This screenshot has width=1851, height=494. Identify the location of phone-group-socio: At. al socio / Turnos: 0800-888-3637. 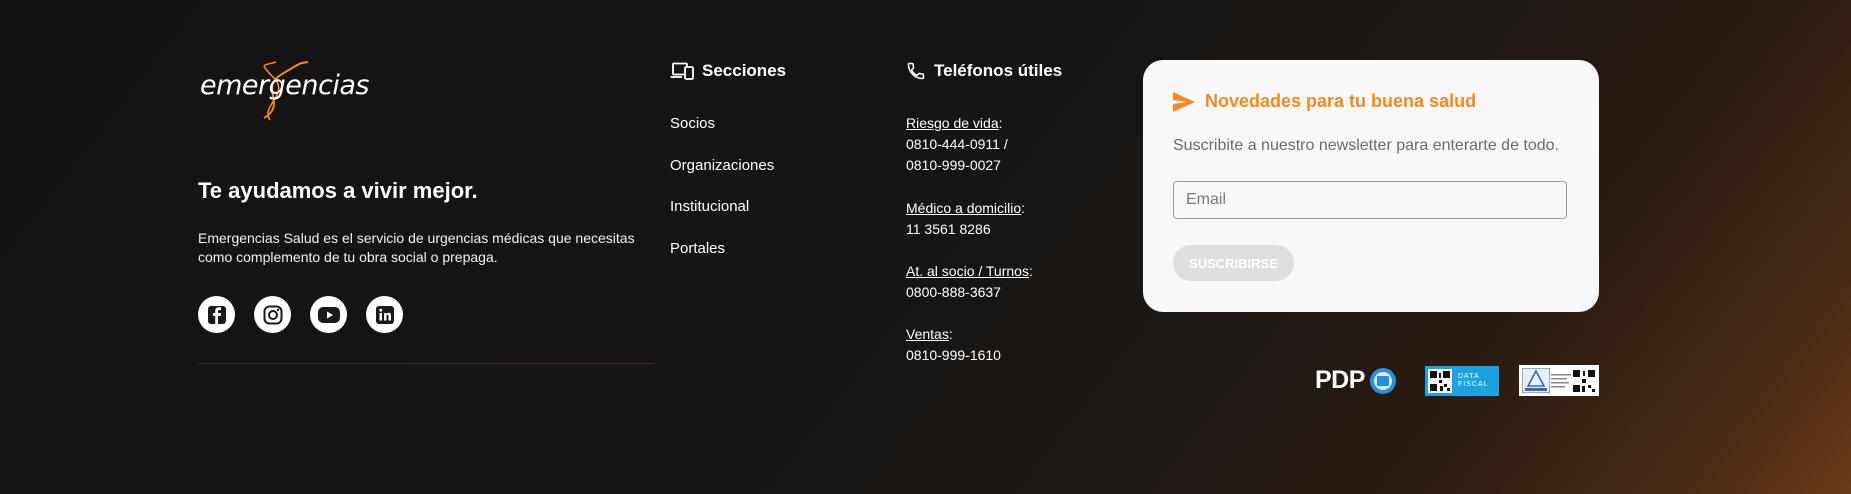
(969, 282).